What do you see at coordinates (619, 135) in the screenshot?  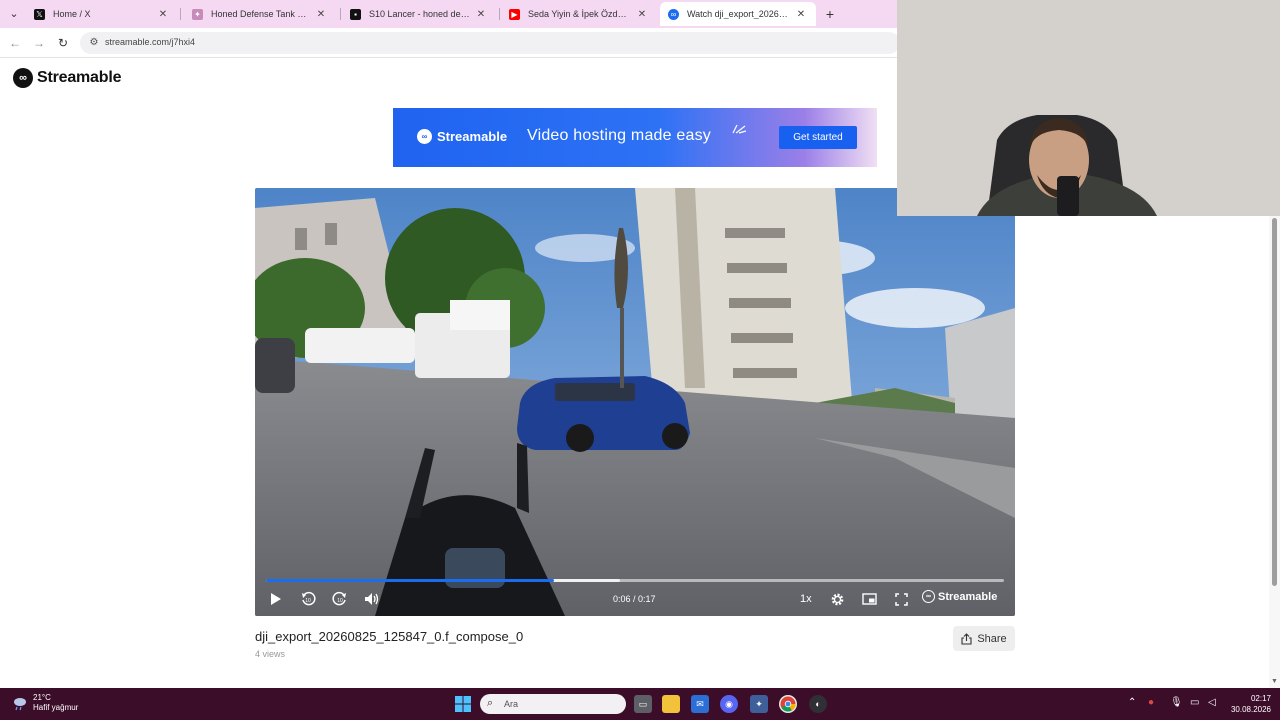 I see `banner-tagline: Video hosting made easy` at bounding box center [619, 135].